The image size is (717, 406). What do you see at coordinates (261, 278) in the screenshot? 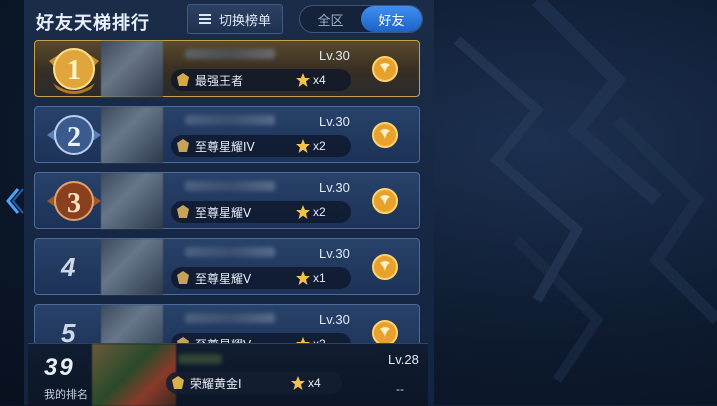
I see `tier-pill: 至尊星耀V x1` at bounding box center [261, 278].